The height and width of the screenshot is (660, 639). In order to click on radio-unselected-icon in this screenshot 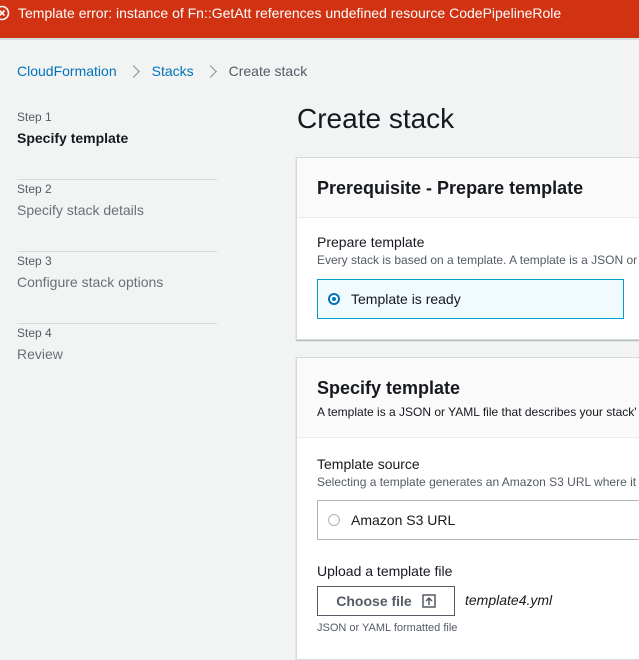, I will do `click(334, 520)`.